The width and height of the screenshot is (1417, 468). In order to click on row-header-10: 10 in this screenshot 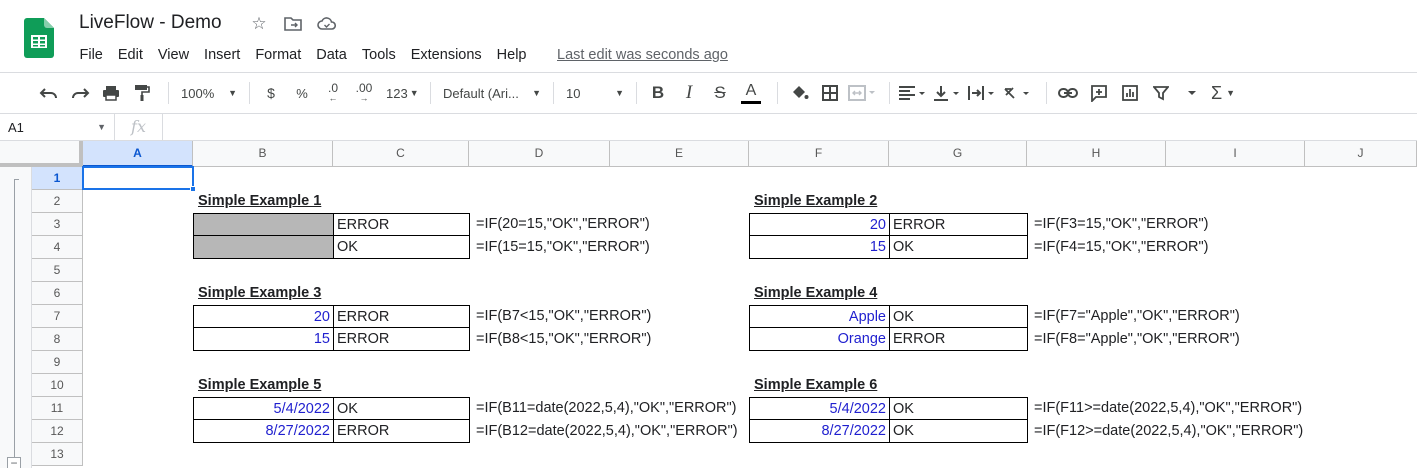, I will do `click(57, 385)`.